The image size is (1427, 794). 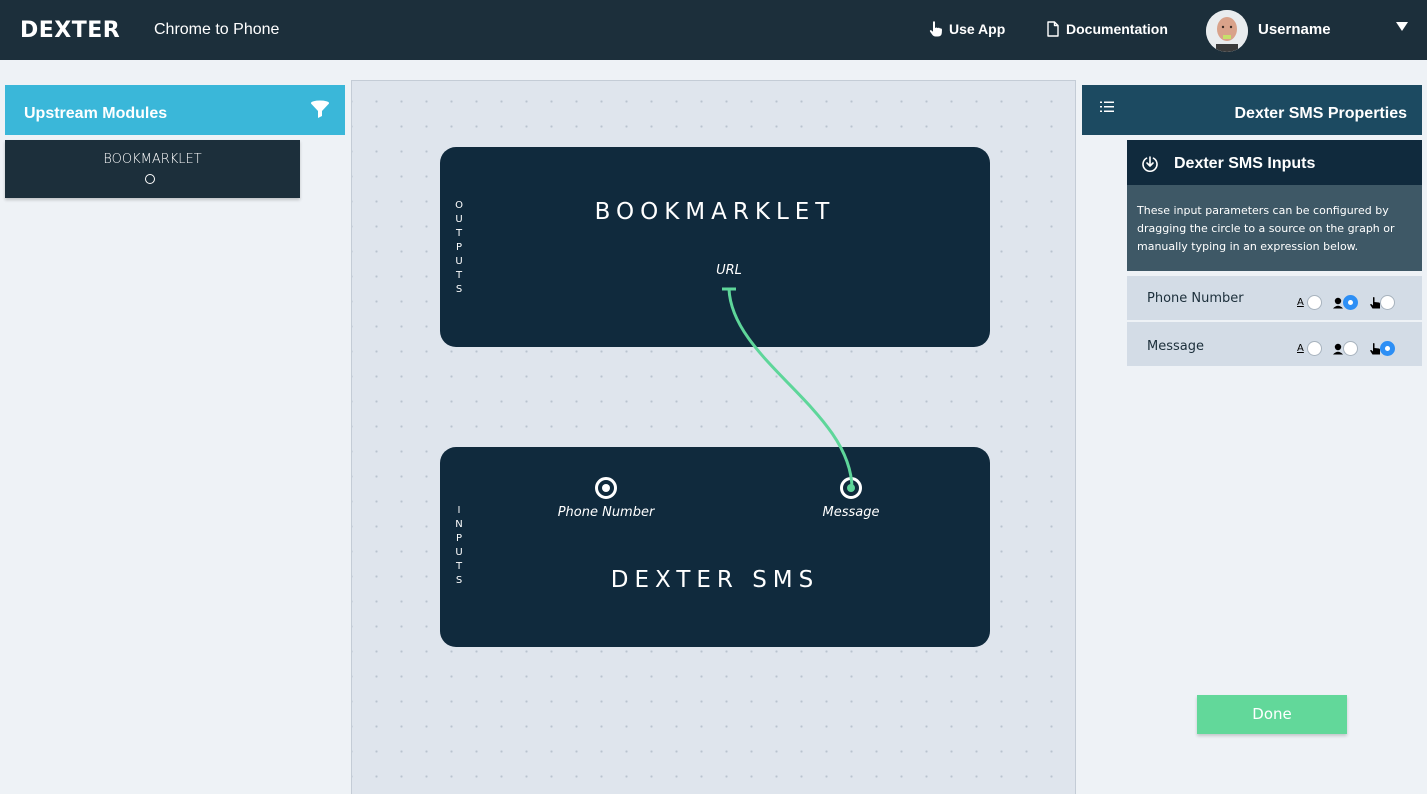 What do you see at coordinates (606, 512) in the screenshot?
I see `phone-number-port-label: Phone Number` at bounding box center [606, 512].